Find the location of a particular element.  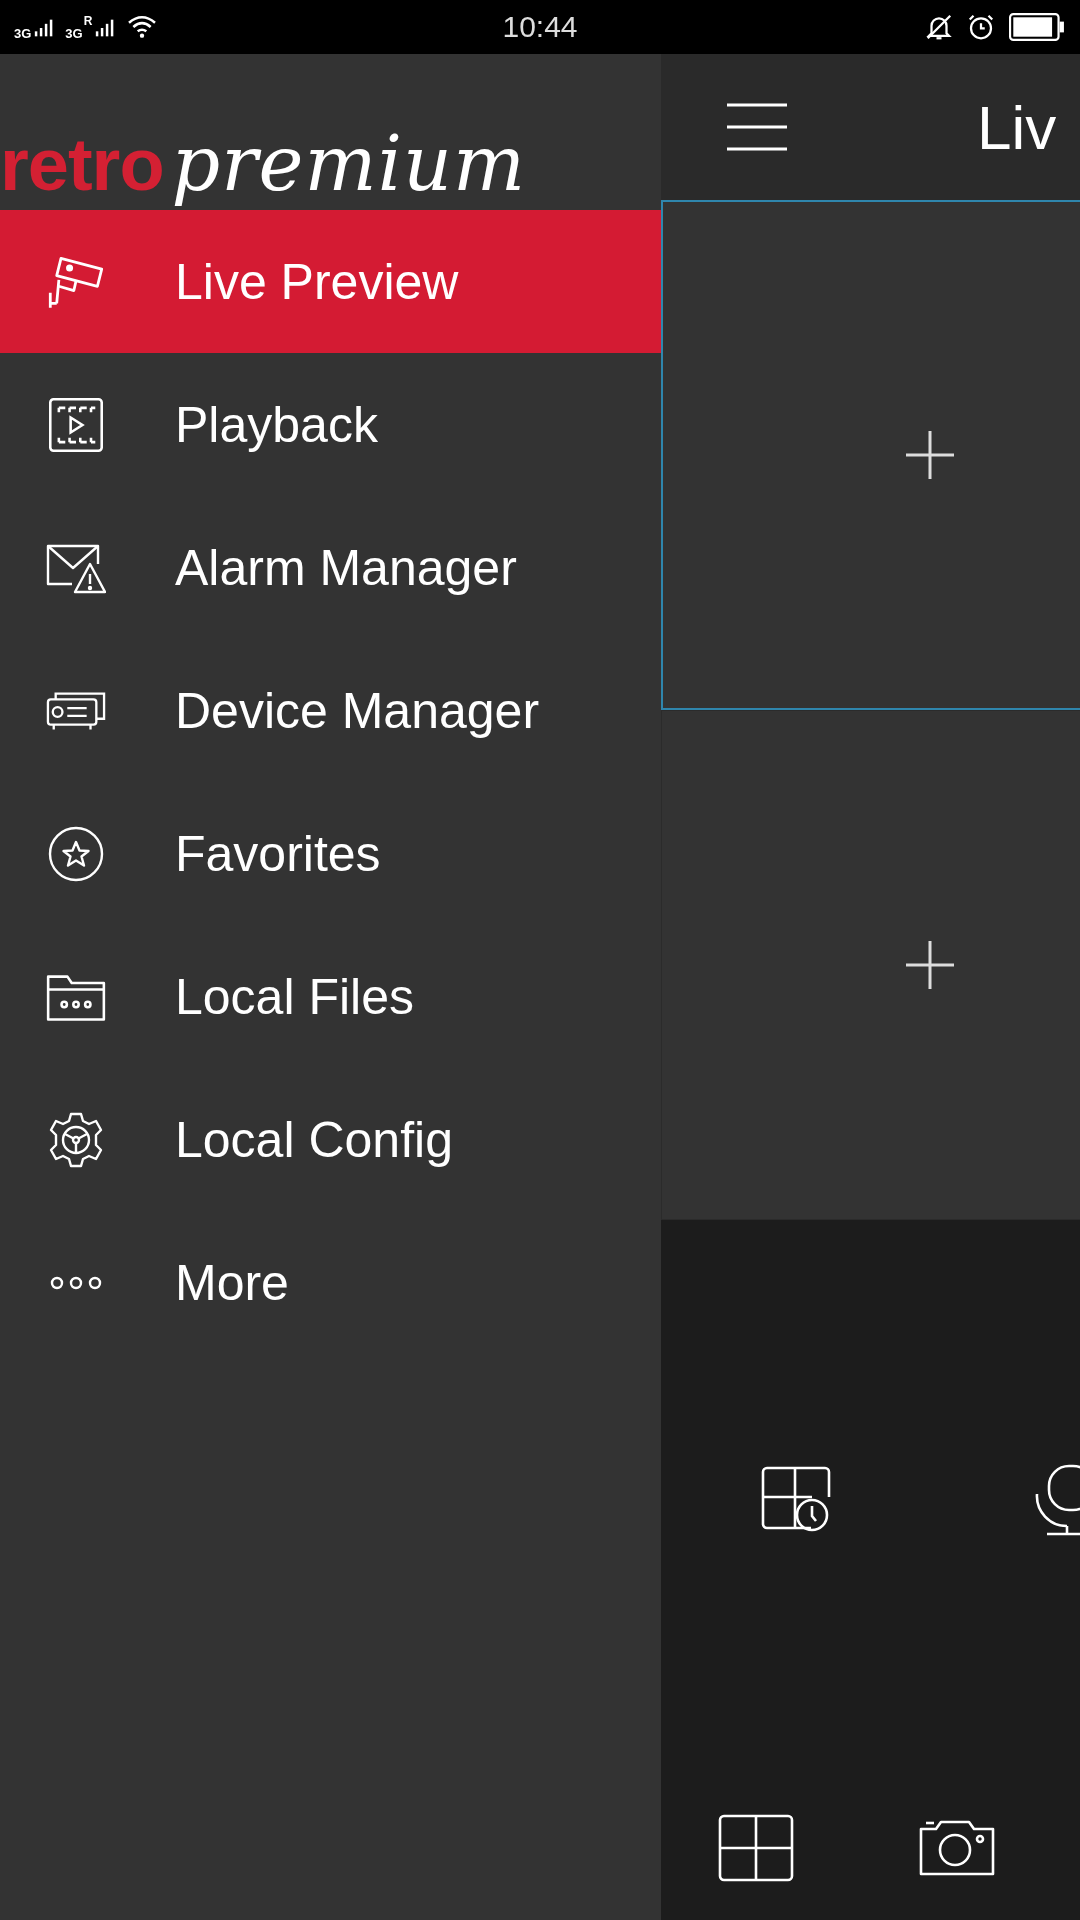

video-file-icon is located at coordinates (76, 424).